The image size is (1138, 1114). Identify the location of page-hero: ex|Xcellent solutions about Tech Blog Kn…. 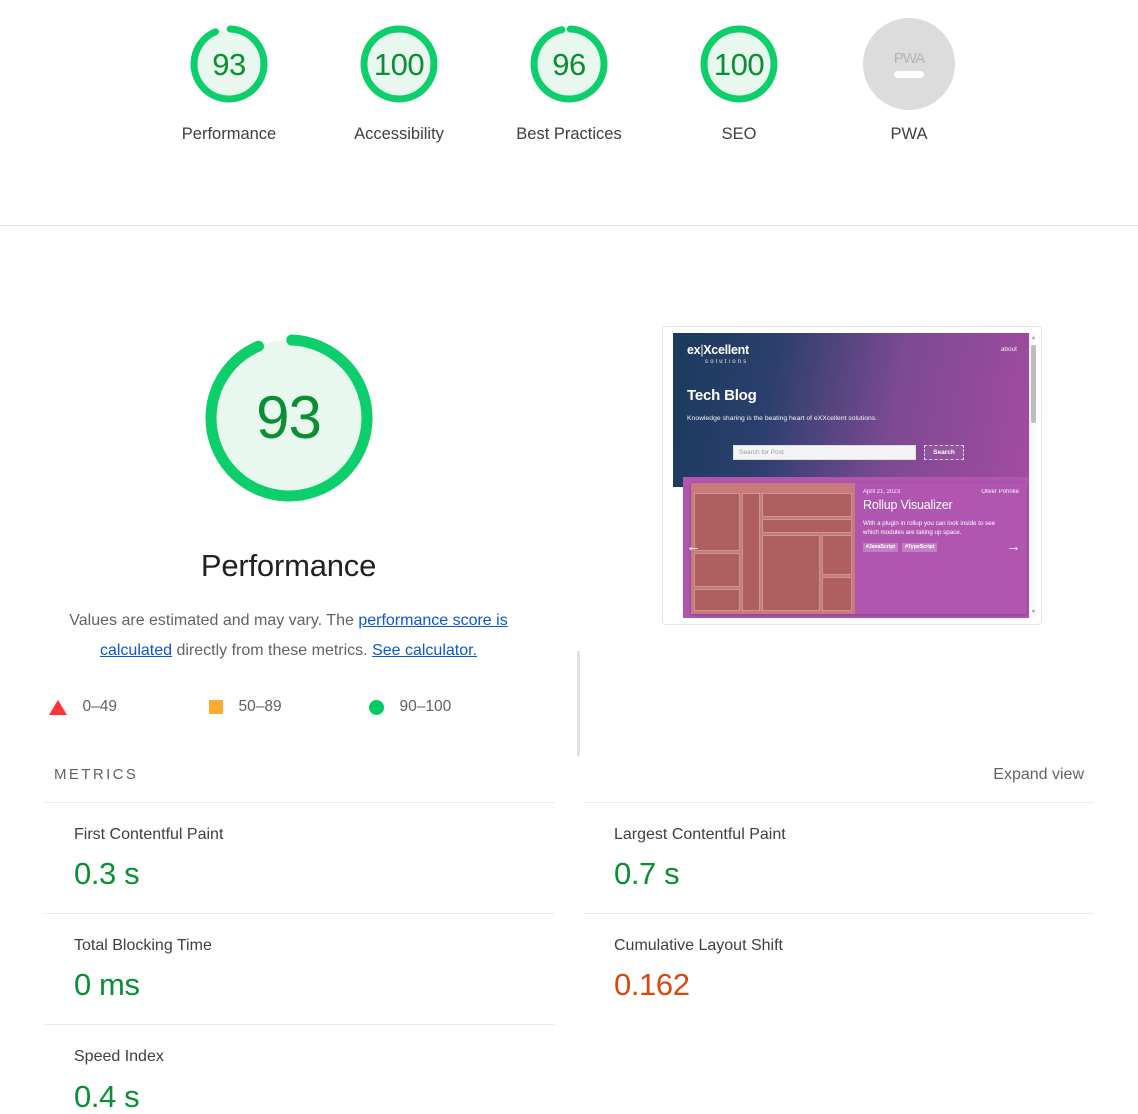
(851, 410).